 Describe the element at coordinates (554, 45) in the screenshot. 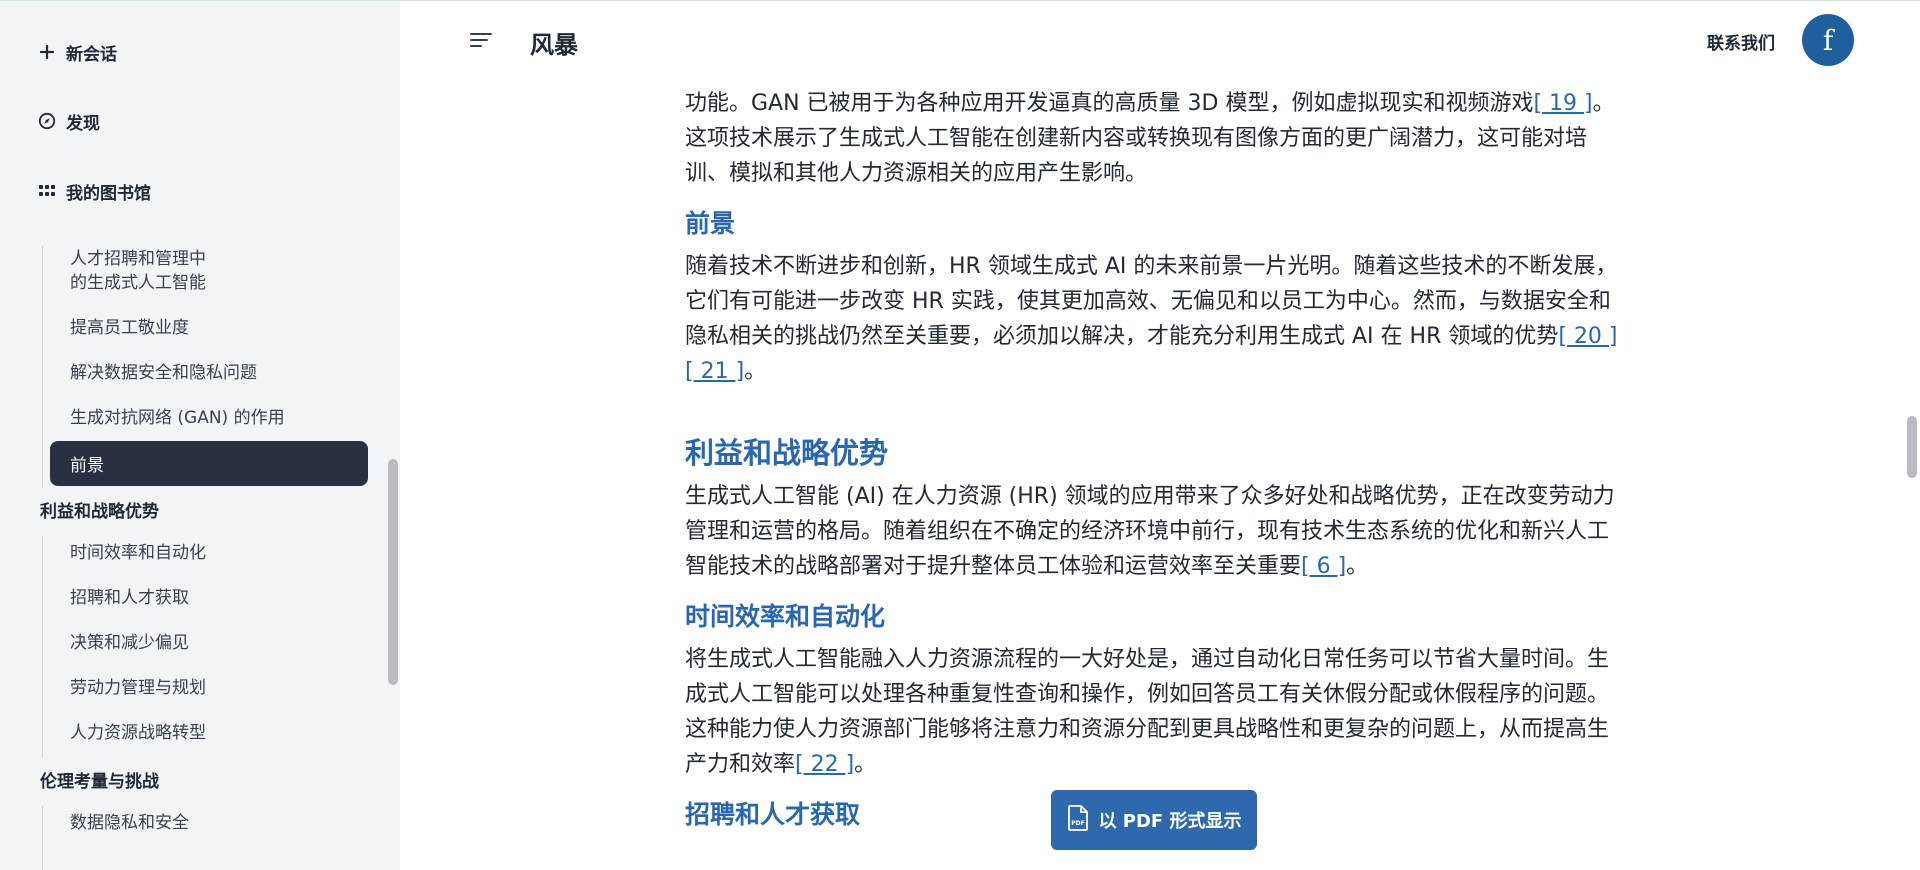

I see `page-title: 风暴` at that location.